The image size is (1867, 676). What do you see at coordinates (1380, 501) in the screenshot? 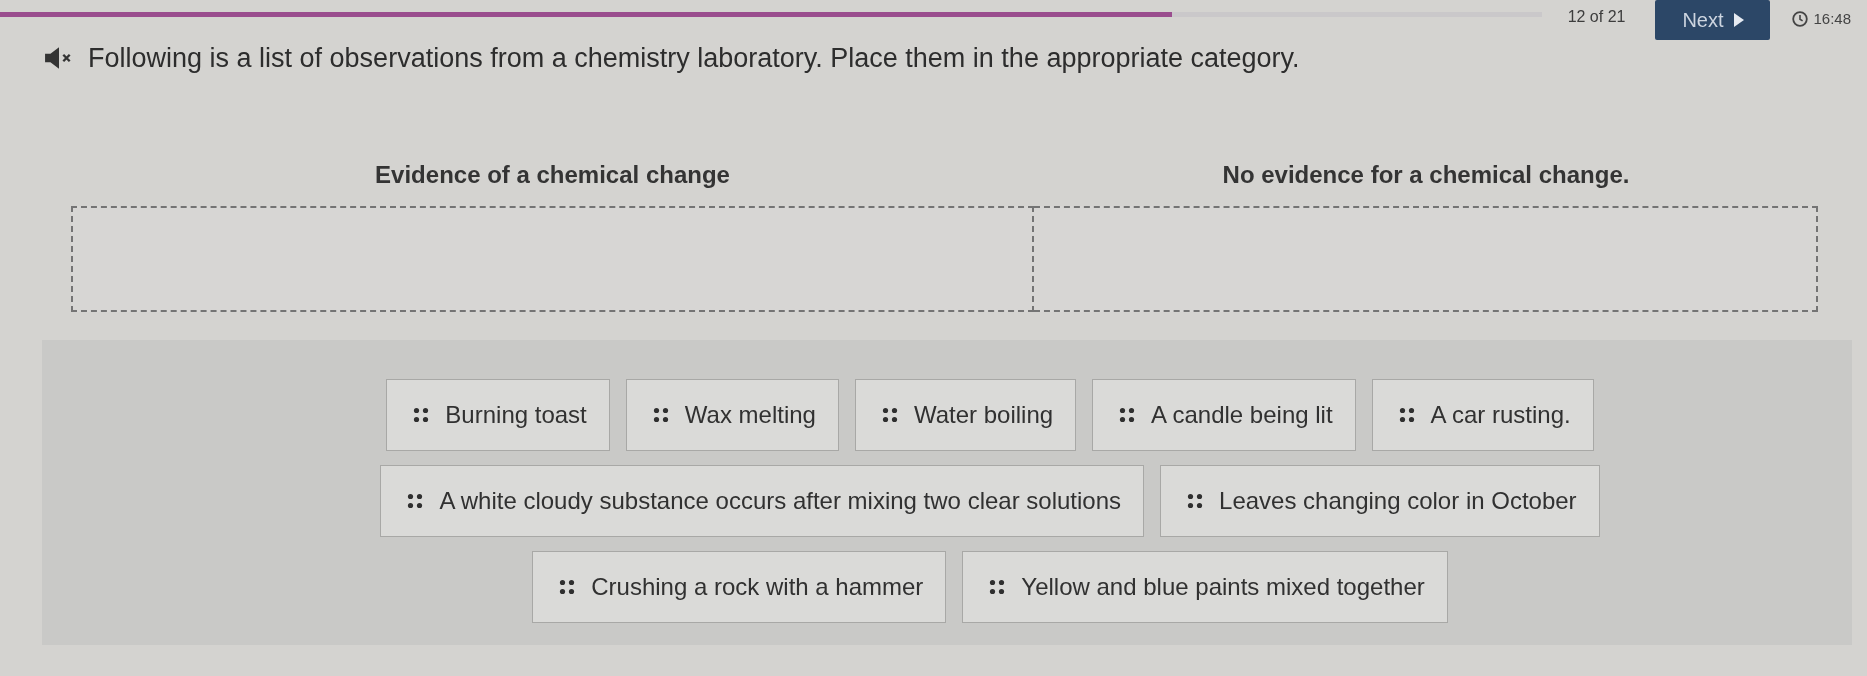
I see `draggable-answer: Leaves changing color in October` at bounding box center [1380, 501].